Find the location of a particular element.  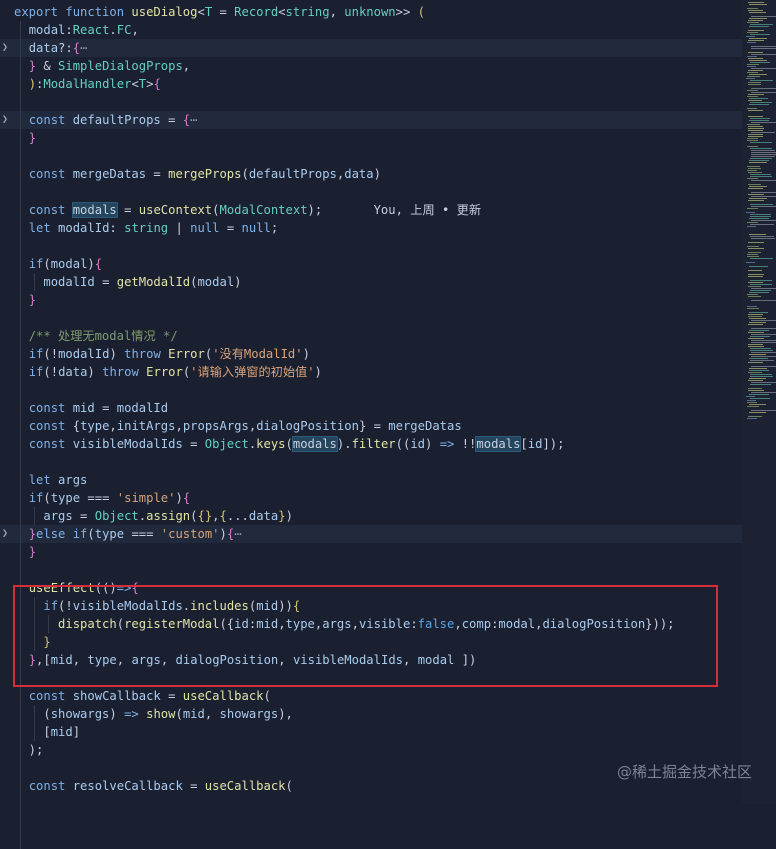

code-line: modal:React.FC, is located at coordinates (371, 30).